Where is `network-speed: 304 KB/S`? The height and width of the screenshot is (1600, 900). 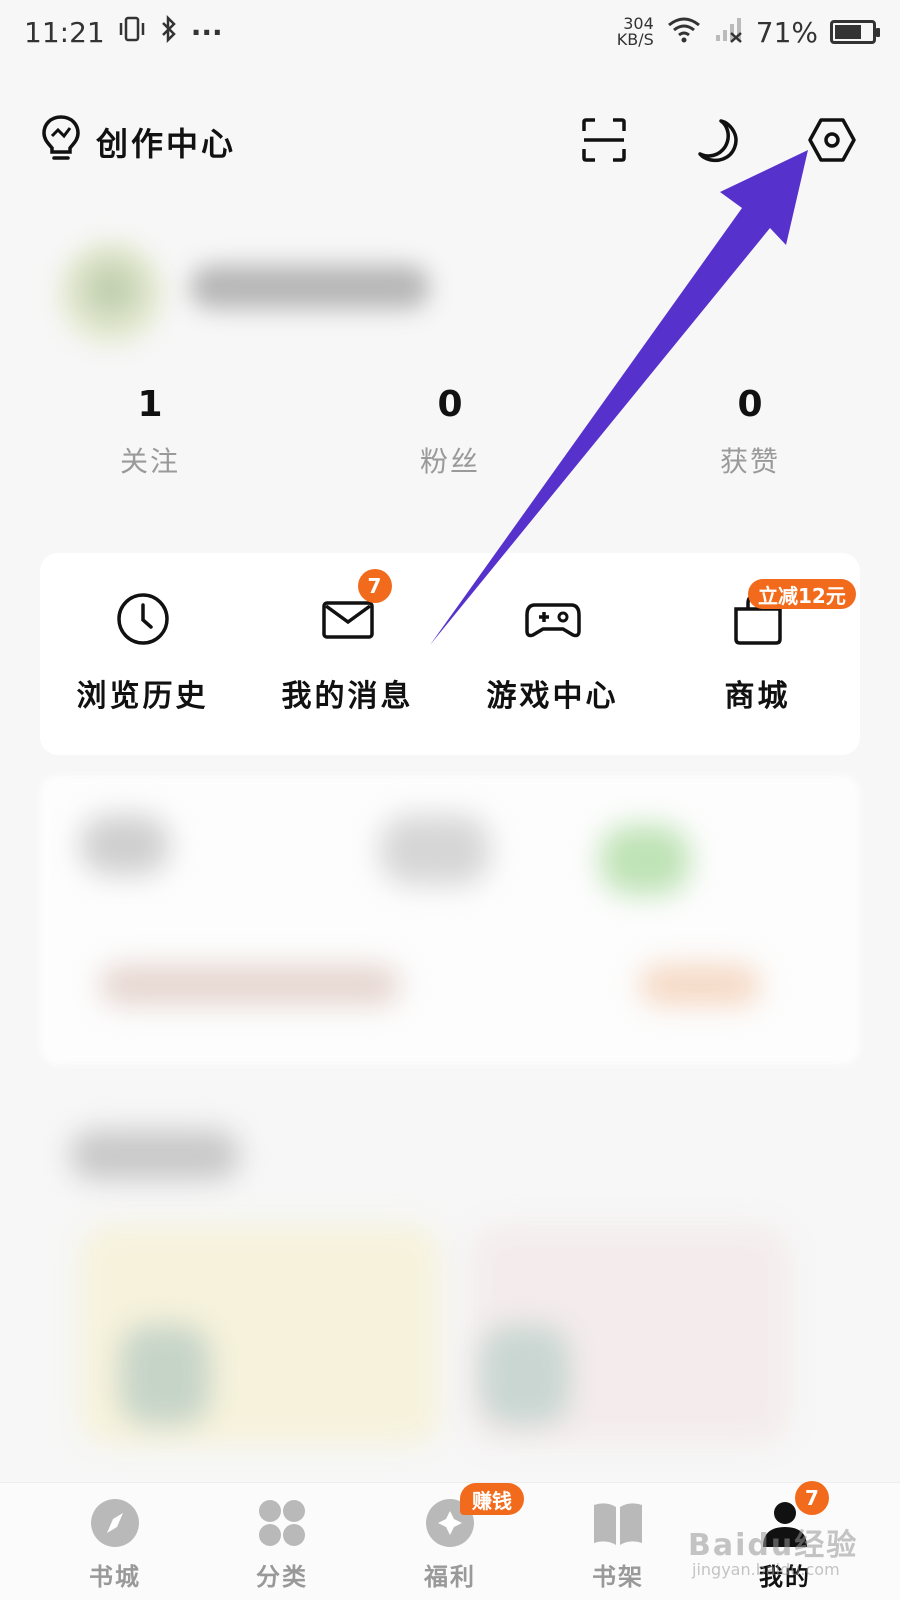 network-speed: 304 KB/S is located at coordinates (635, 32).